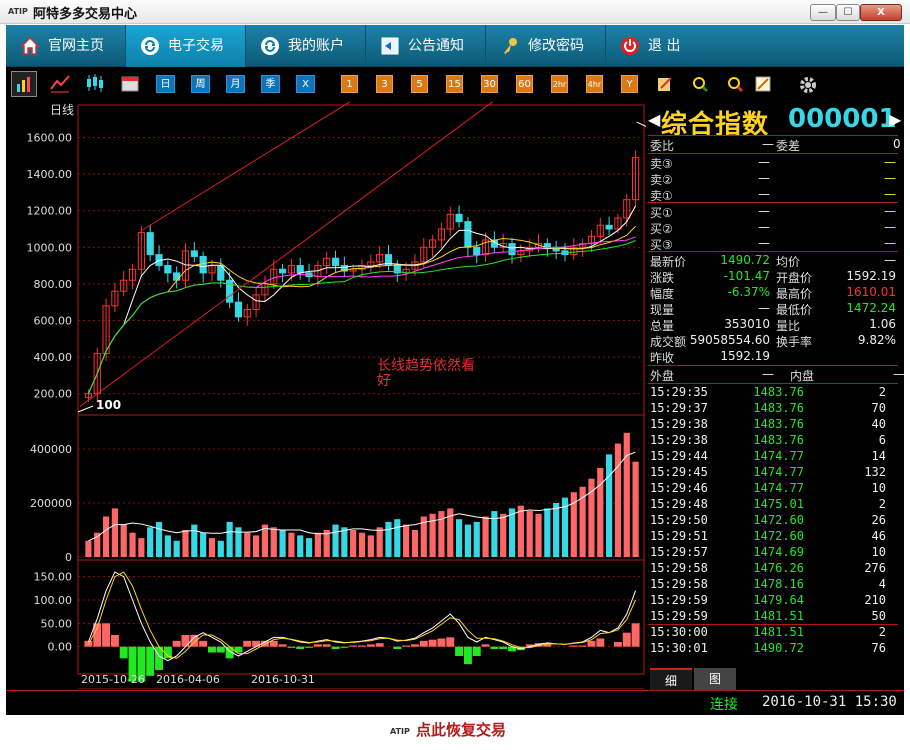 This screenshot has height=750, width=910. What do you see at coordinates (735, 84) in the screenshot?
I see `zoom-out-button` at bounding box center [735, 84].